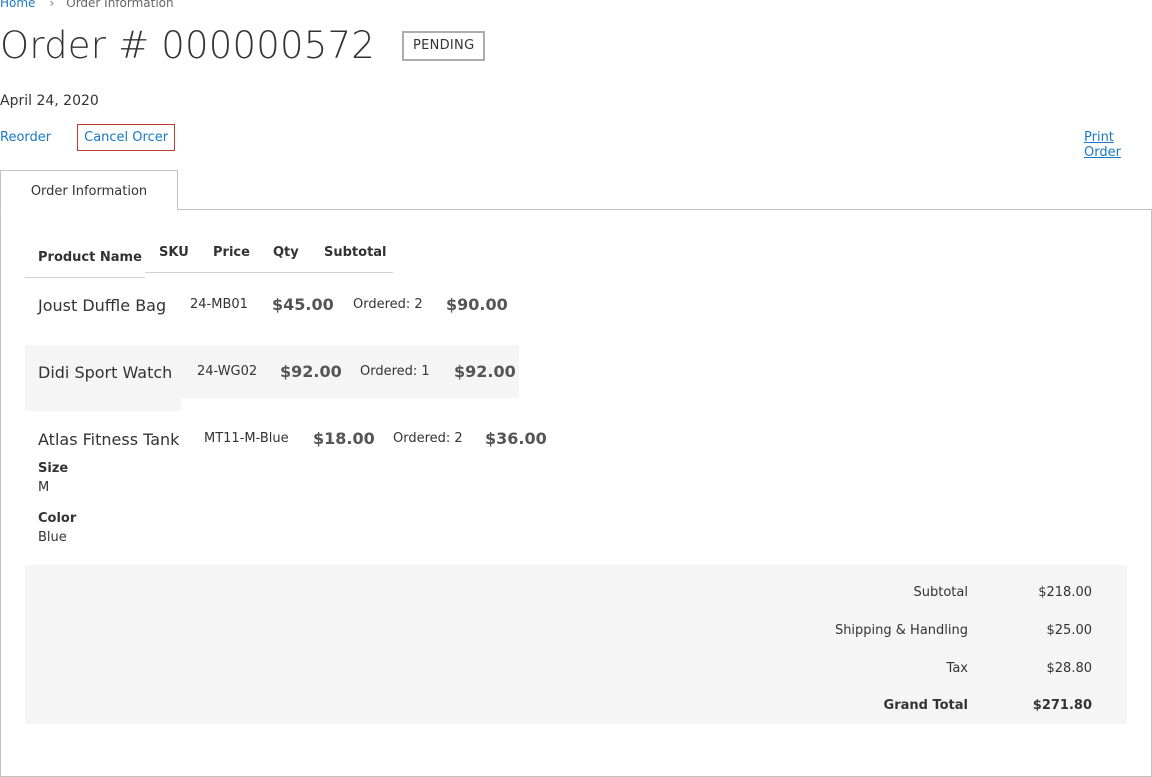 Image resolution: width=1152 pixels, height=777 pixels. What do you see at coordinates (44, 487) in the screenshot?
I see `option-value-size: M` at bounding box center [44, 487].